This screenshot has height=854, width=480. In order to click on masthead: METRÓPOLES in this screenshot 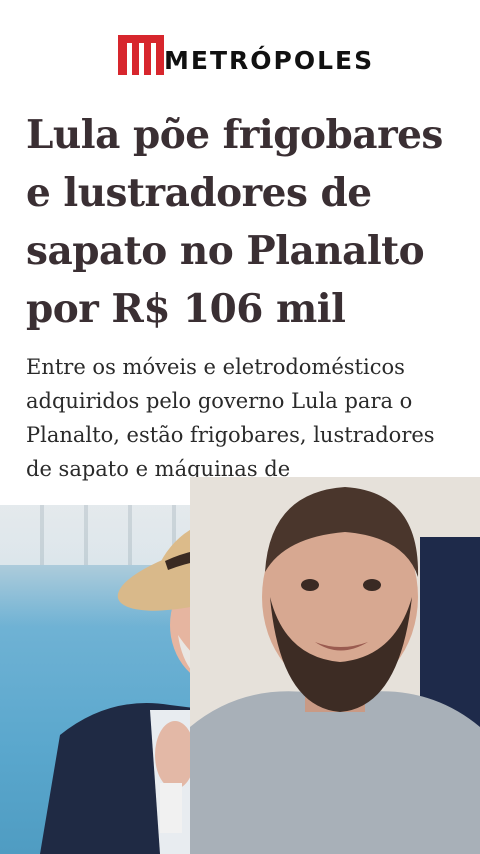, I will do `click(240, 55)`.